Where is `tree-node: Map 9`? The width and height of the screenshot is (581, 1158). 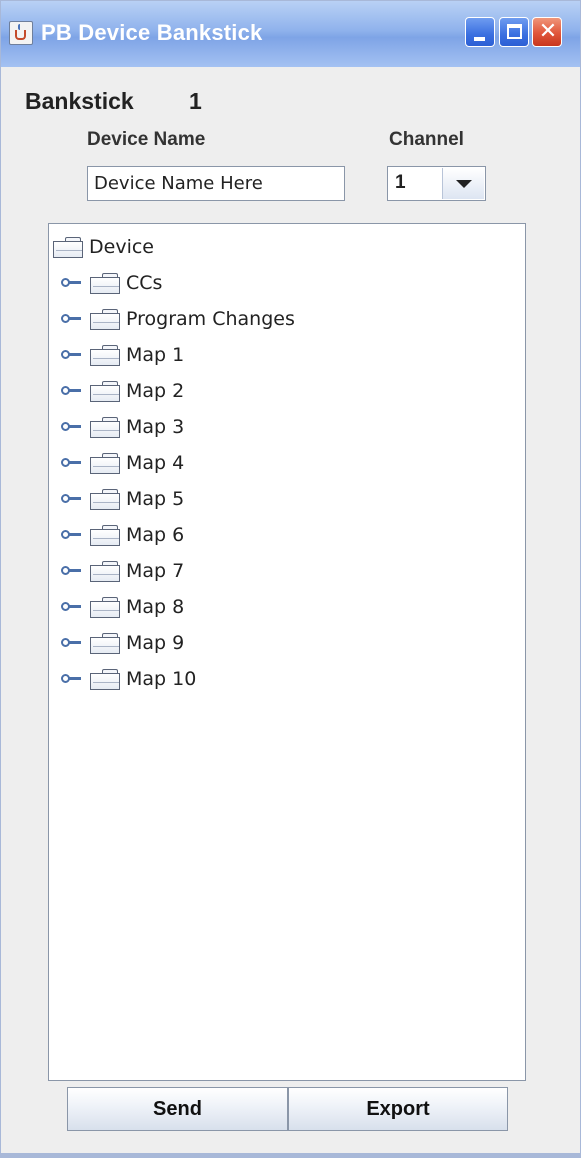
tree-node: Map 9 is located at coordinates (122, 643).